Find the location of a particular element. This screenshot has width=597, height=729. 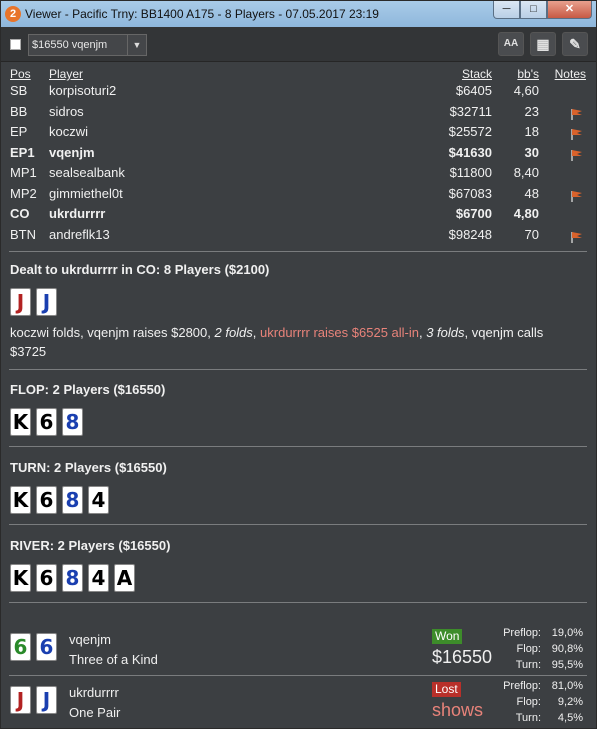

hand-select-value: $16550 vqenjm is located at coordinates (70, 45).